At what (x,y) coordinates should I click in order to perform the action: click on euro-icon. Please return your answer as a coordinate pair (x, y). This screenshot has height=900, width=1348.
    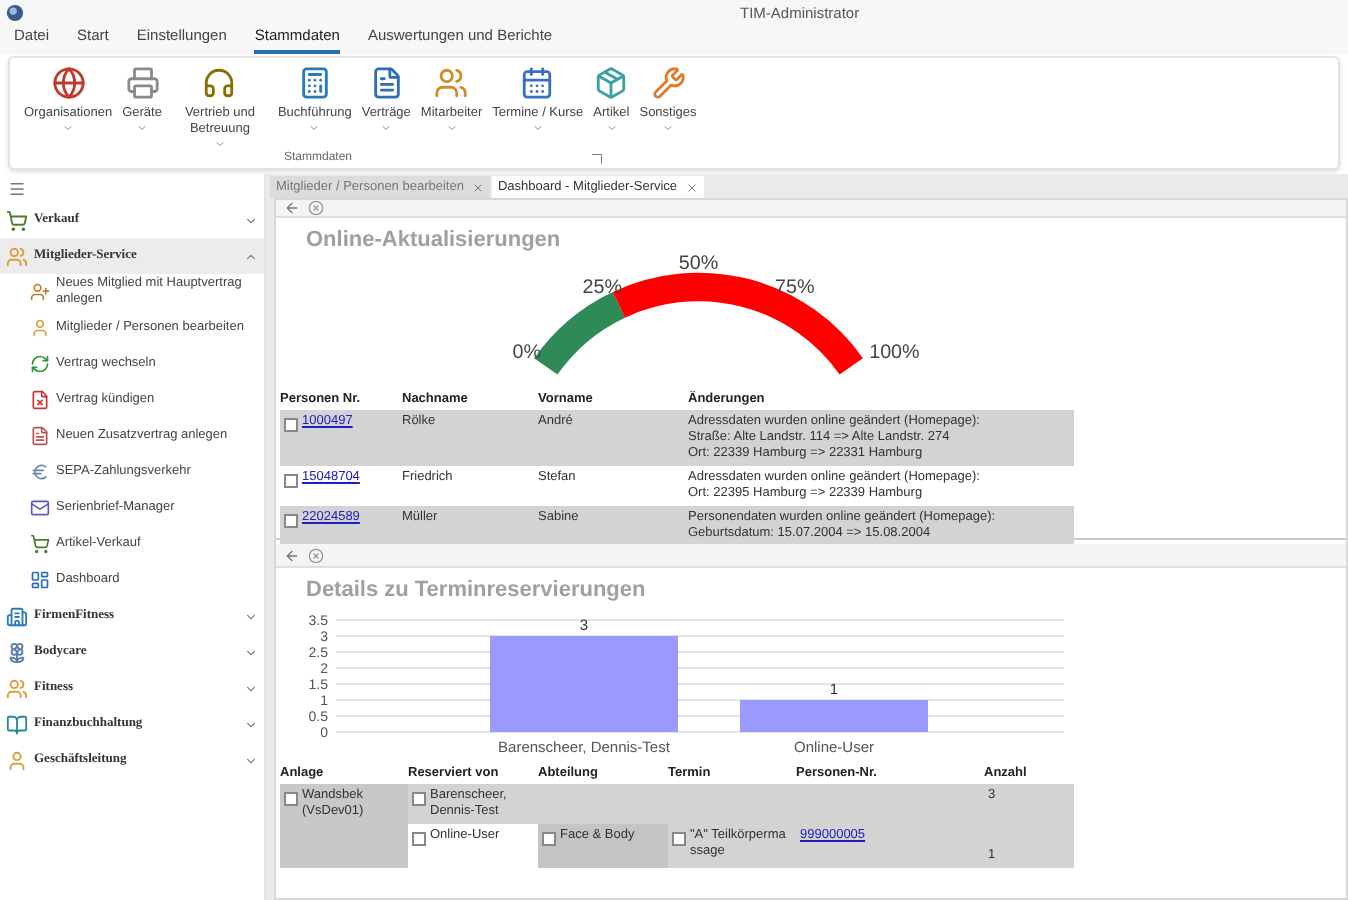
    Looking at the image, I should click on (40, 472).